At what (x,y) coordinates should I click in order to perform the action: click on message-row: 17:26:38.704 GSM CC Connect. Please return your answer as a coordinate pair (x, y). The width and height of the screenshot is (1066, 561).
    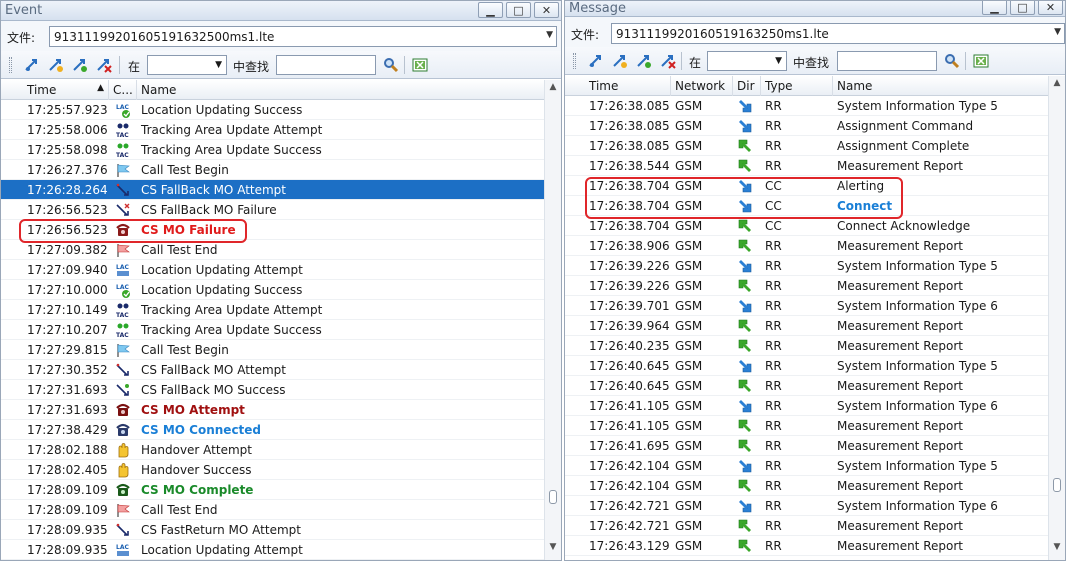
    Looking at the image, I should click on (815, 206).